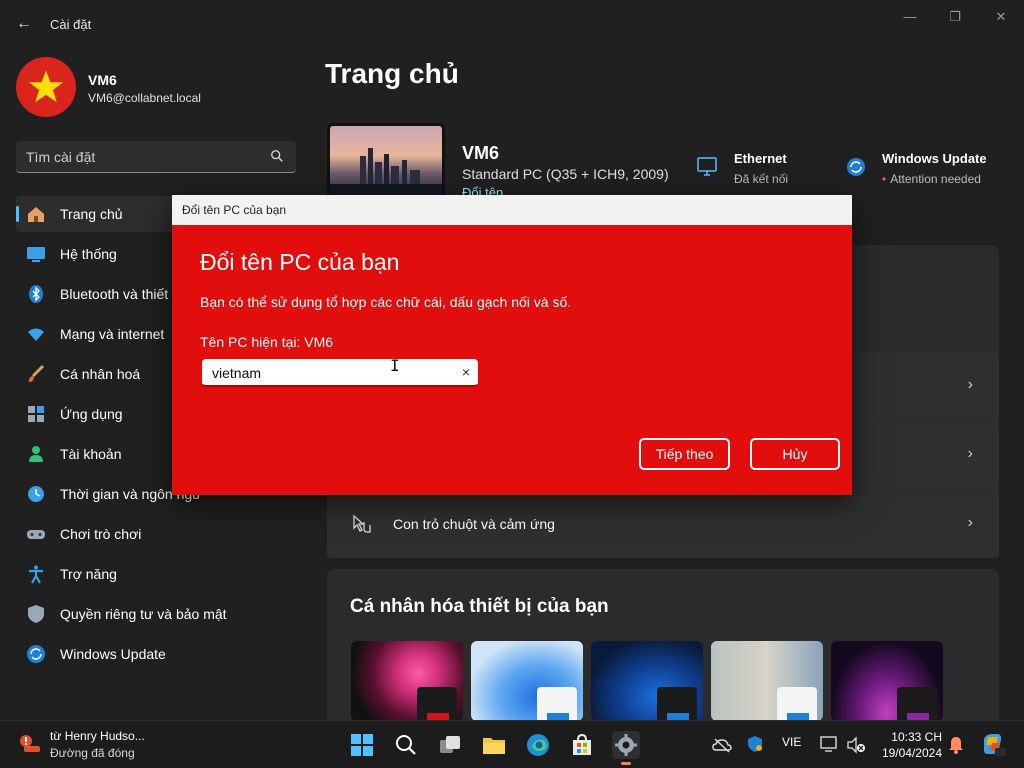 This screenshot has height=768, width=1024. I want to click on apps-icon, so click(36, 414).